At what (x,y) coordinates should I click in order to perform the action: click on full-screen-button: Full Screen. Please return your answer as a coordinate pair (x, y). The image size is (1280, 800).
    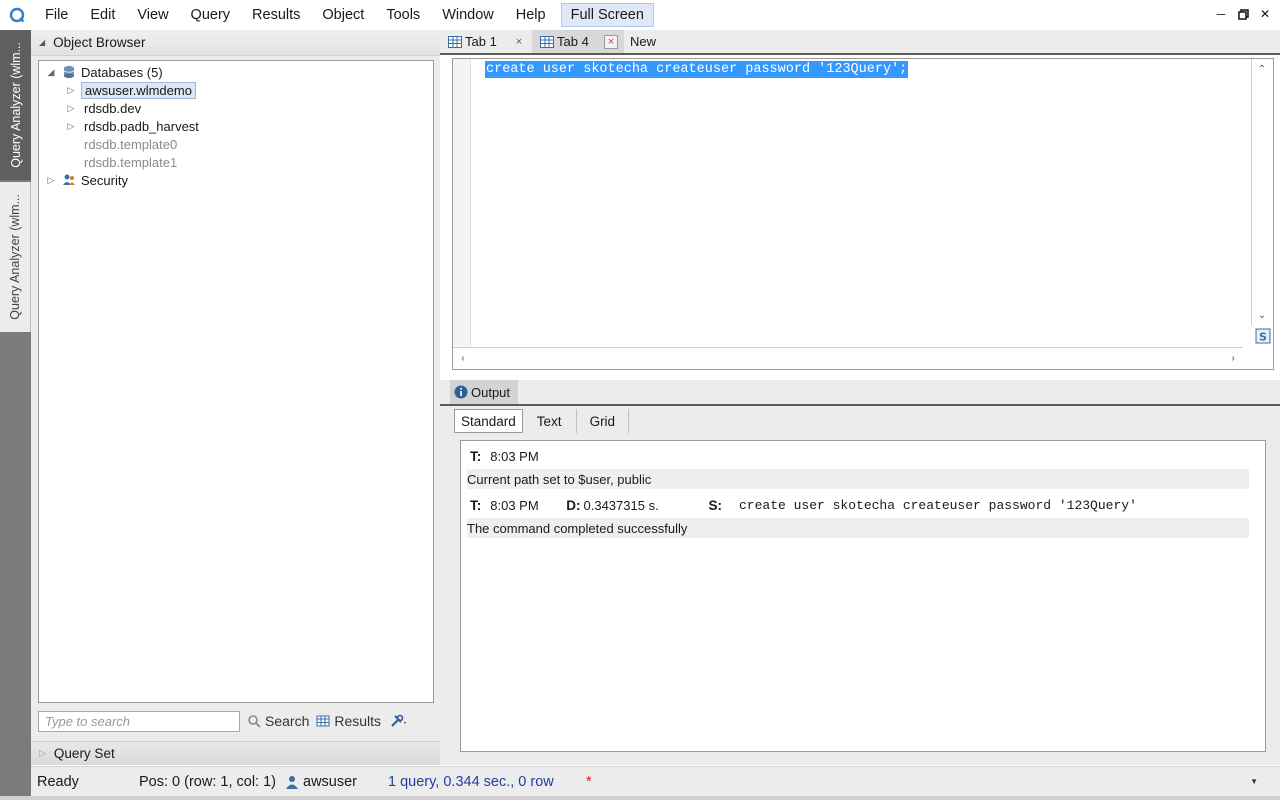
    Looking at the image, I should click on (607, 15).